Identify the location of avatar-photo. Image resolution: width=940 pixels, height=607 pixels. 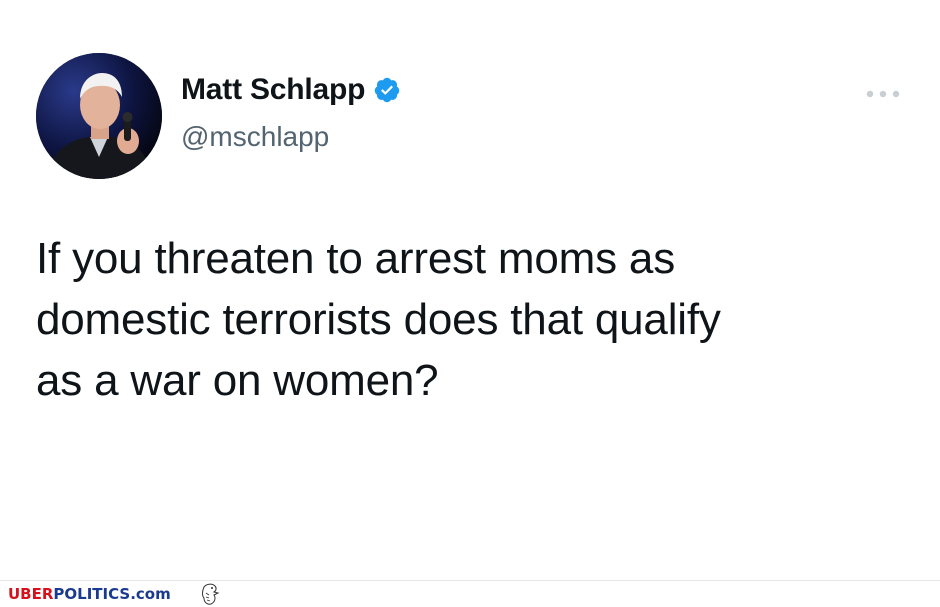
(99, 116).